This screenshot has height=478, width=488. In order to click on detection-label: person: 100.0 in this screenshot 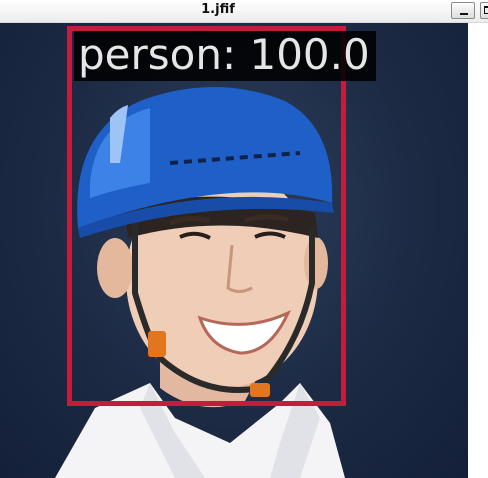, I will do `click(225, 56)`.